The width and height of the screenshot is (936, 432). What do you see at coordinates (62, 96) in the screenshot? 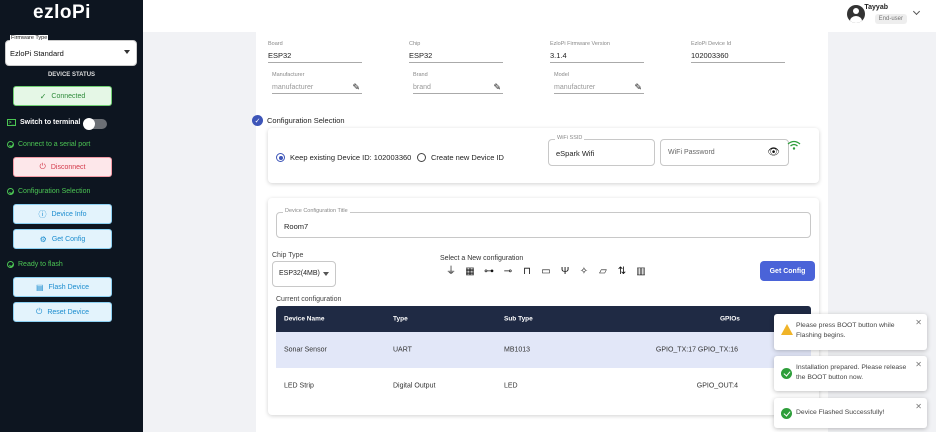
I see `connected-button: ✓ Connected` at bounding box center [62, 96].